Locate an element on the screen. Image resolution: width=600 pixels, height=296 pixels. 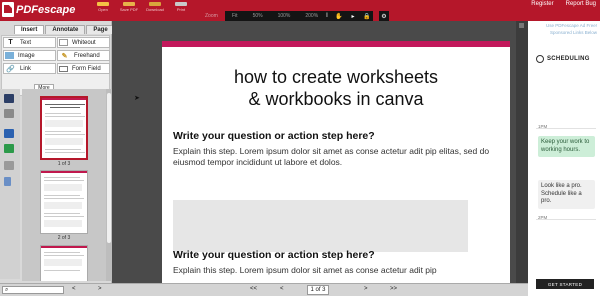
page-number-input: 1 of 3 is located at coordinates (318, 290).